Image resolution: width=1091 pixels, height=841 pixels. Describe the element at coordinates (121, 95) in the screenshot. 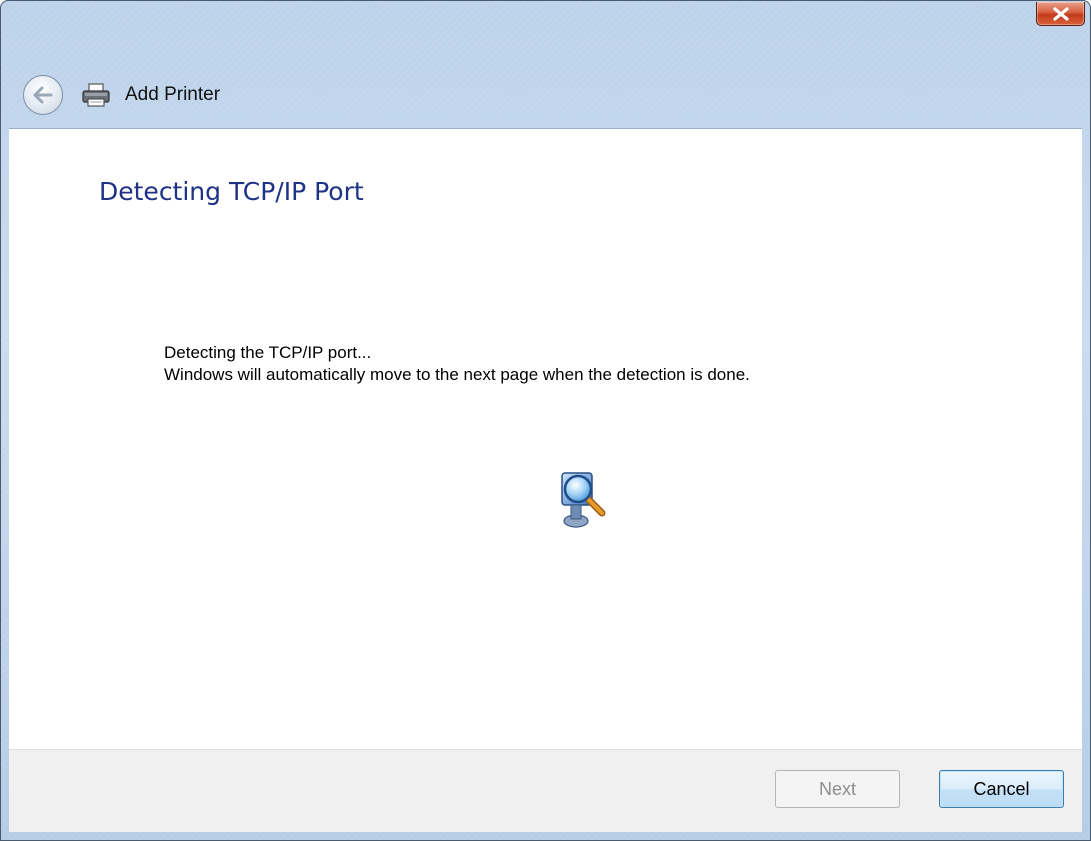

I see `navigation-bar: Add Printer` at that location.